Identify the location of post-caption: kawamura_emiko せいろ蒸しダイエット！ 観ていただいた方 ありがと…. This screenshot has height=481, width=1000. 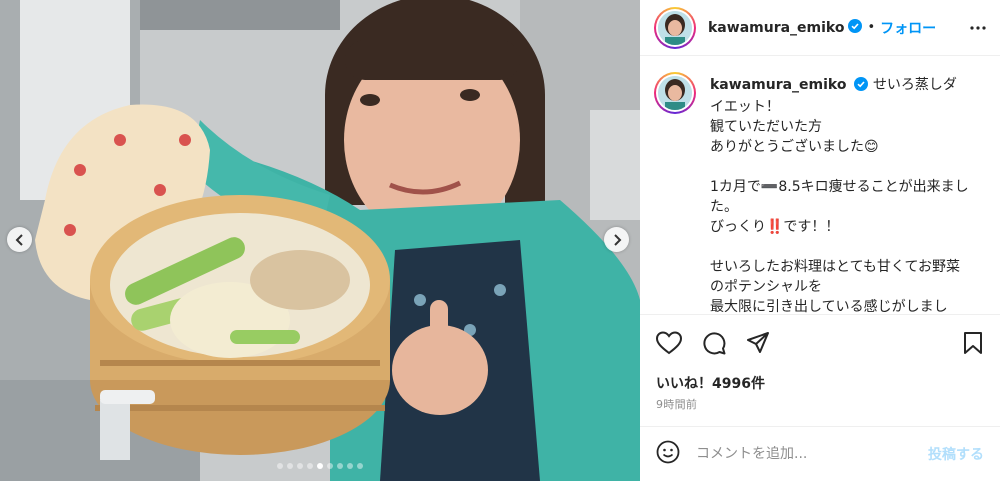
(840, 194).